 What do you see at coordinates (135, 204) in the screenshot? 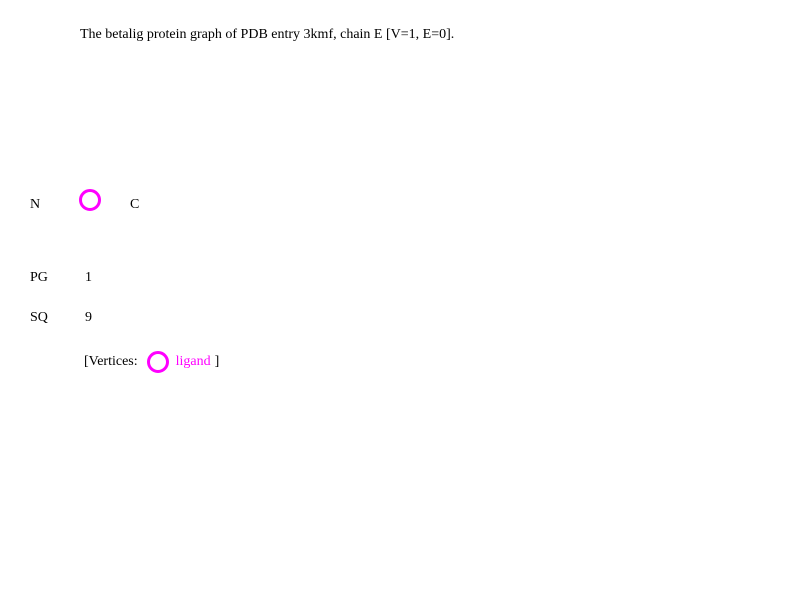
I see `c-terminus-label: C` at bounding box center [135, 204].